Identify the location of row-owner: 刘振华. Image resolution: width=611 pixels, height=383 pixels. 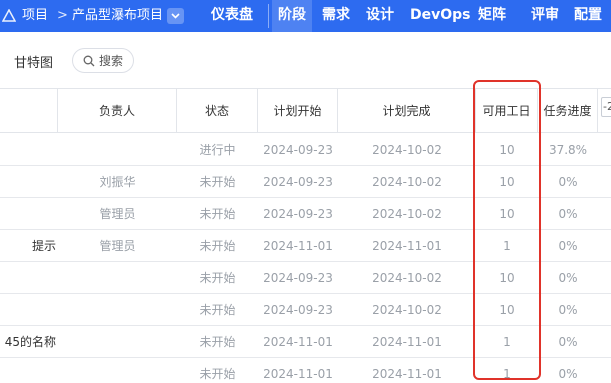
(117, 182).